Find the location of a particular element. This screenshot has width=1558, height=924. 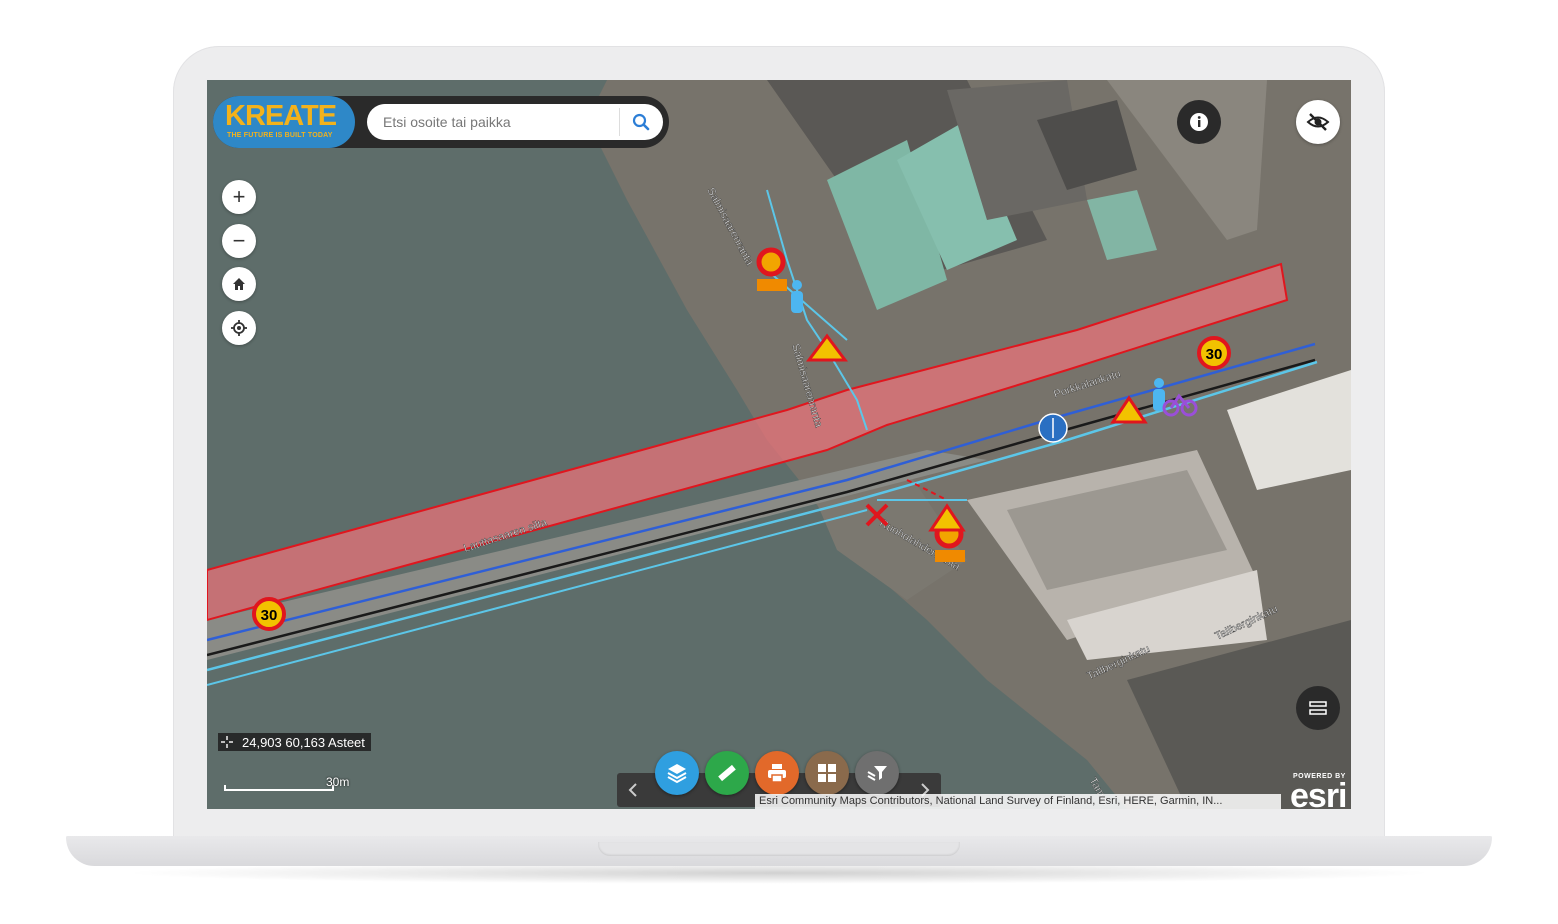

pedestrian-icon is located at coordinates (797, 296).